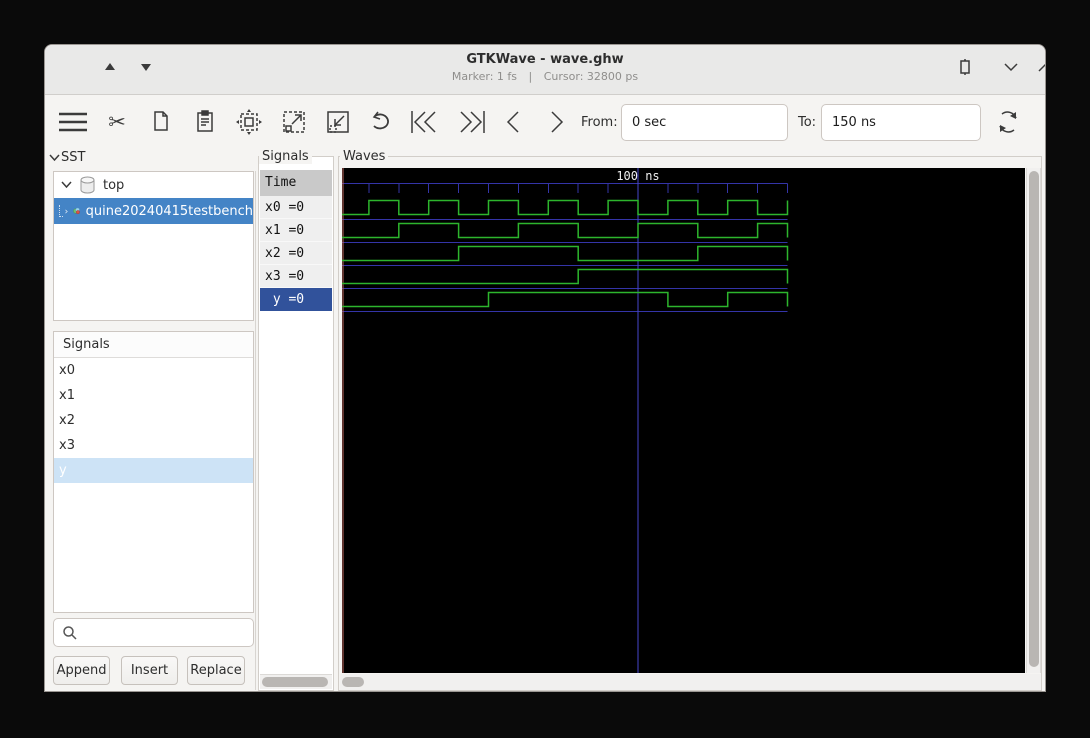  Describe the element at coordinates (296, 299) in the screenshot. I see `values-row: y =0` at that location.